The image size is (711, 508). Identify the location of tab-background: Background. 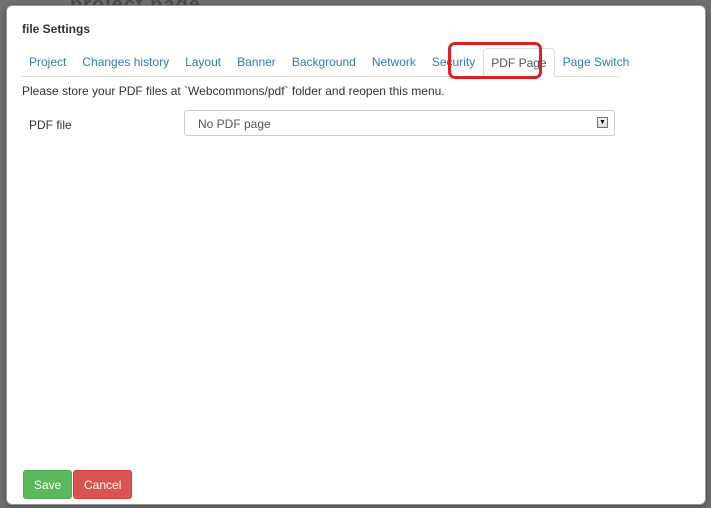
(324, 62).